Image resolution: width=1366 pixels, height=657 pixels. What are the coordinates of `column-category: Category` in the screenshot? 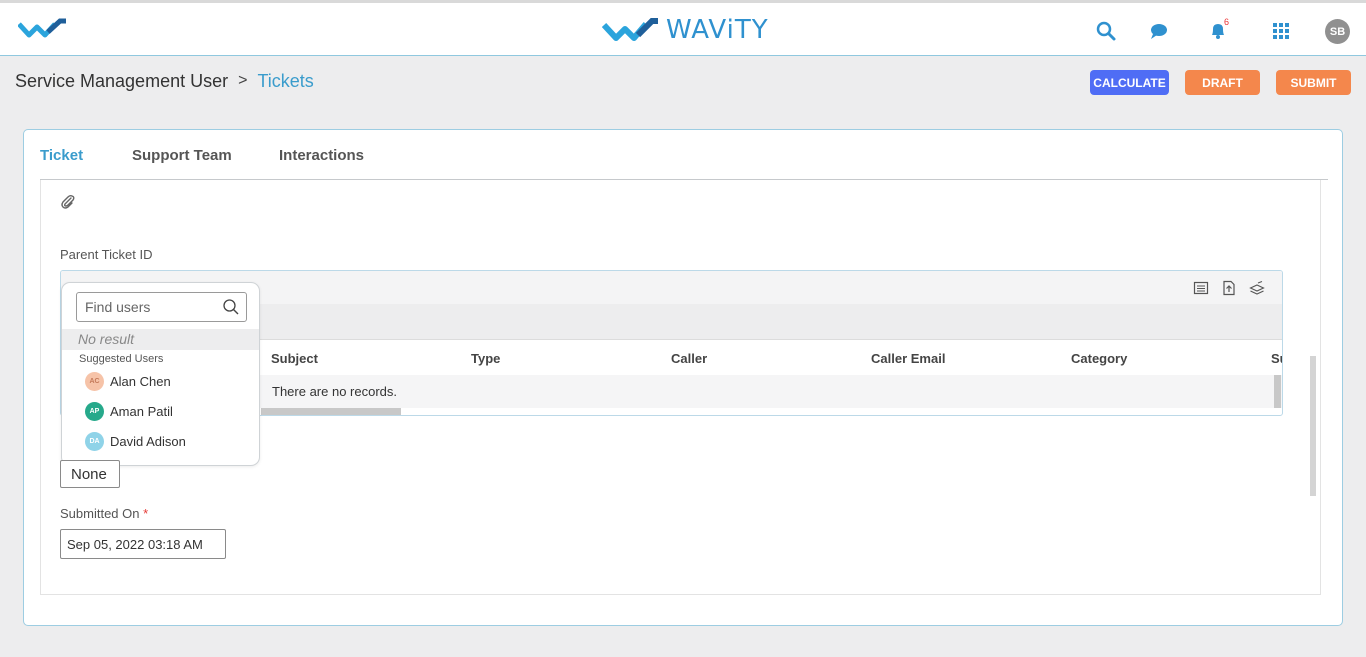 It's located at (1099, 358).